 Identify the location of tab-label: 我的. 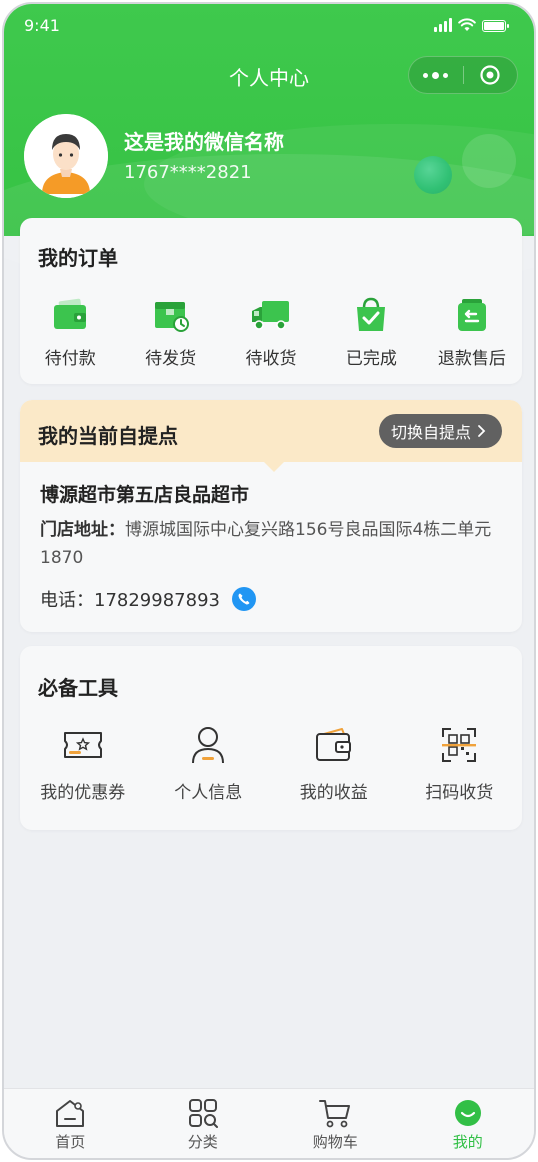
(467, 1142).